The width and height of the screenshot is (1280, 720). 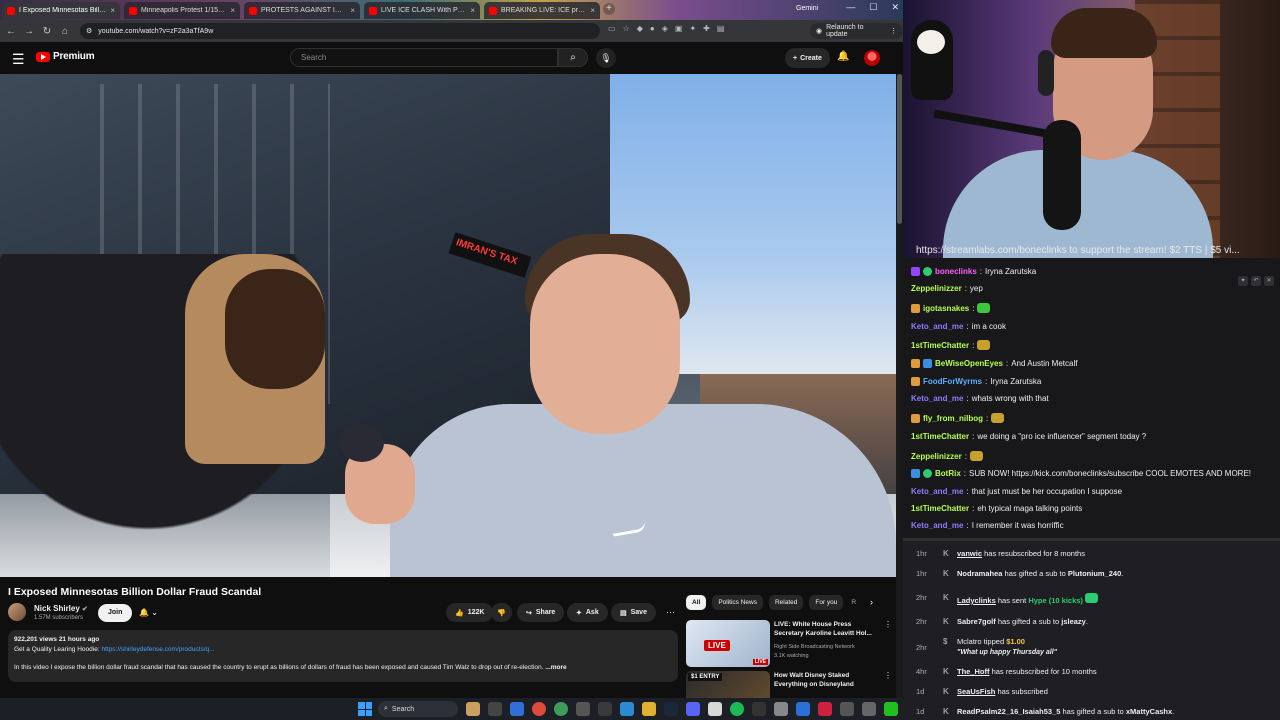 What do you see at coordinates (65, 31) in the screenshot?
I see `home-icon: ⌂` at bounding box center [65, 31].